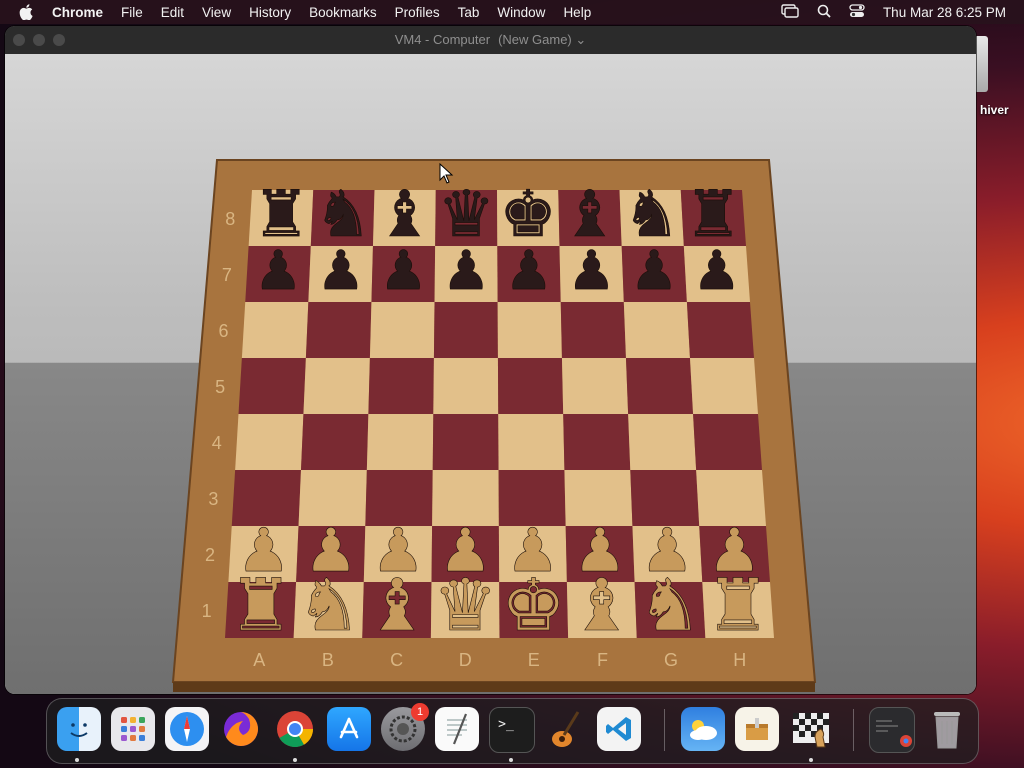 Image resolution: width=1024 pixels, height=768 pixels. What do you see at coordinates (295, 760) in the screenshot?
I see `chrome-running-indicator` at bounding box center [295, 760].